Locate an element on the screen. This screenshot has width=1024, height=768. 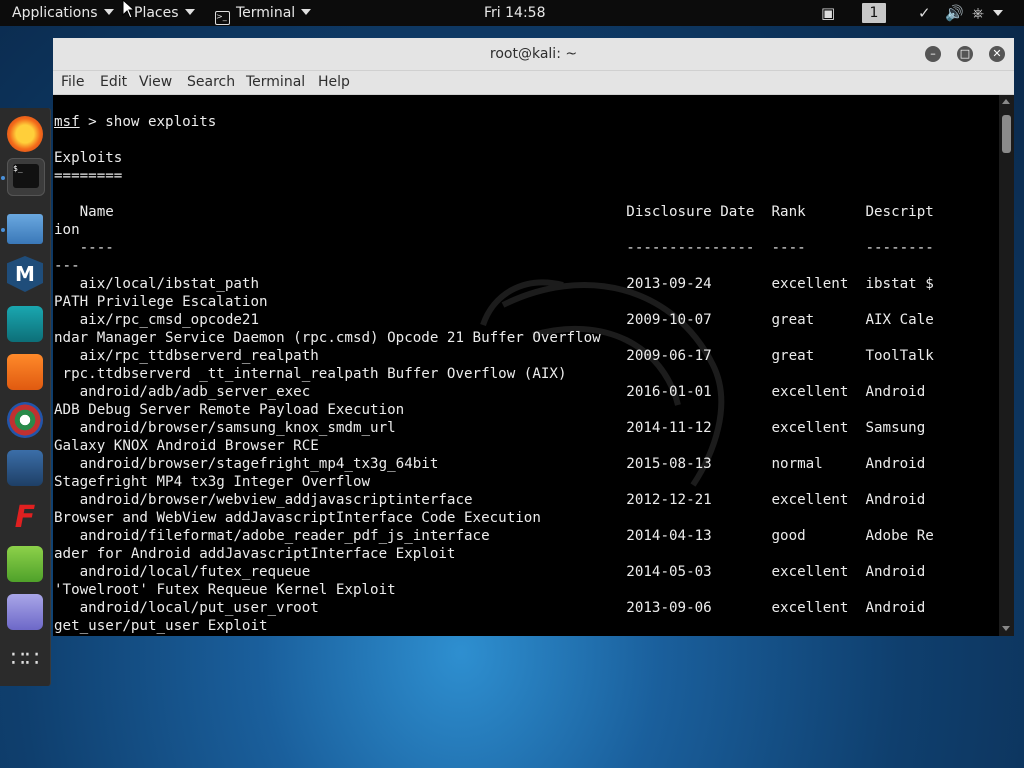
terminal-line: Galaxy KNOX Android Browser RCE is located at coordinates (186, 446).